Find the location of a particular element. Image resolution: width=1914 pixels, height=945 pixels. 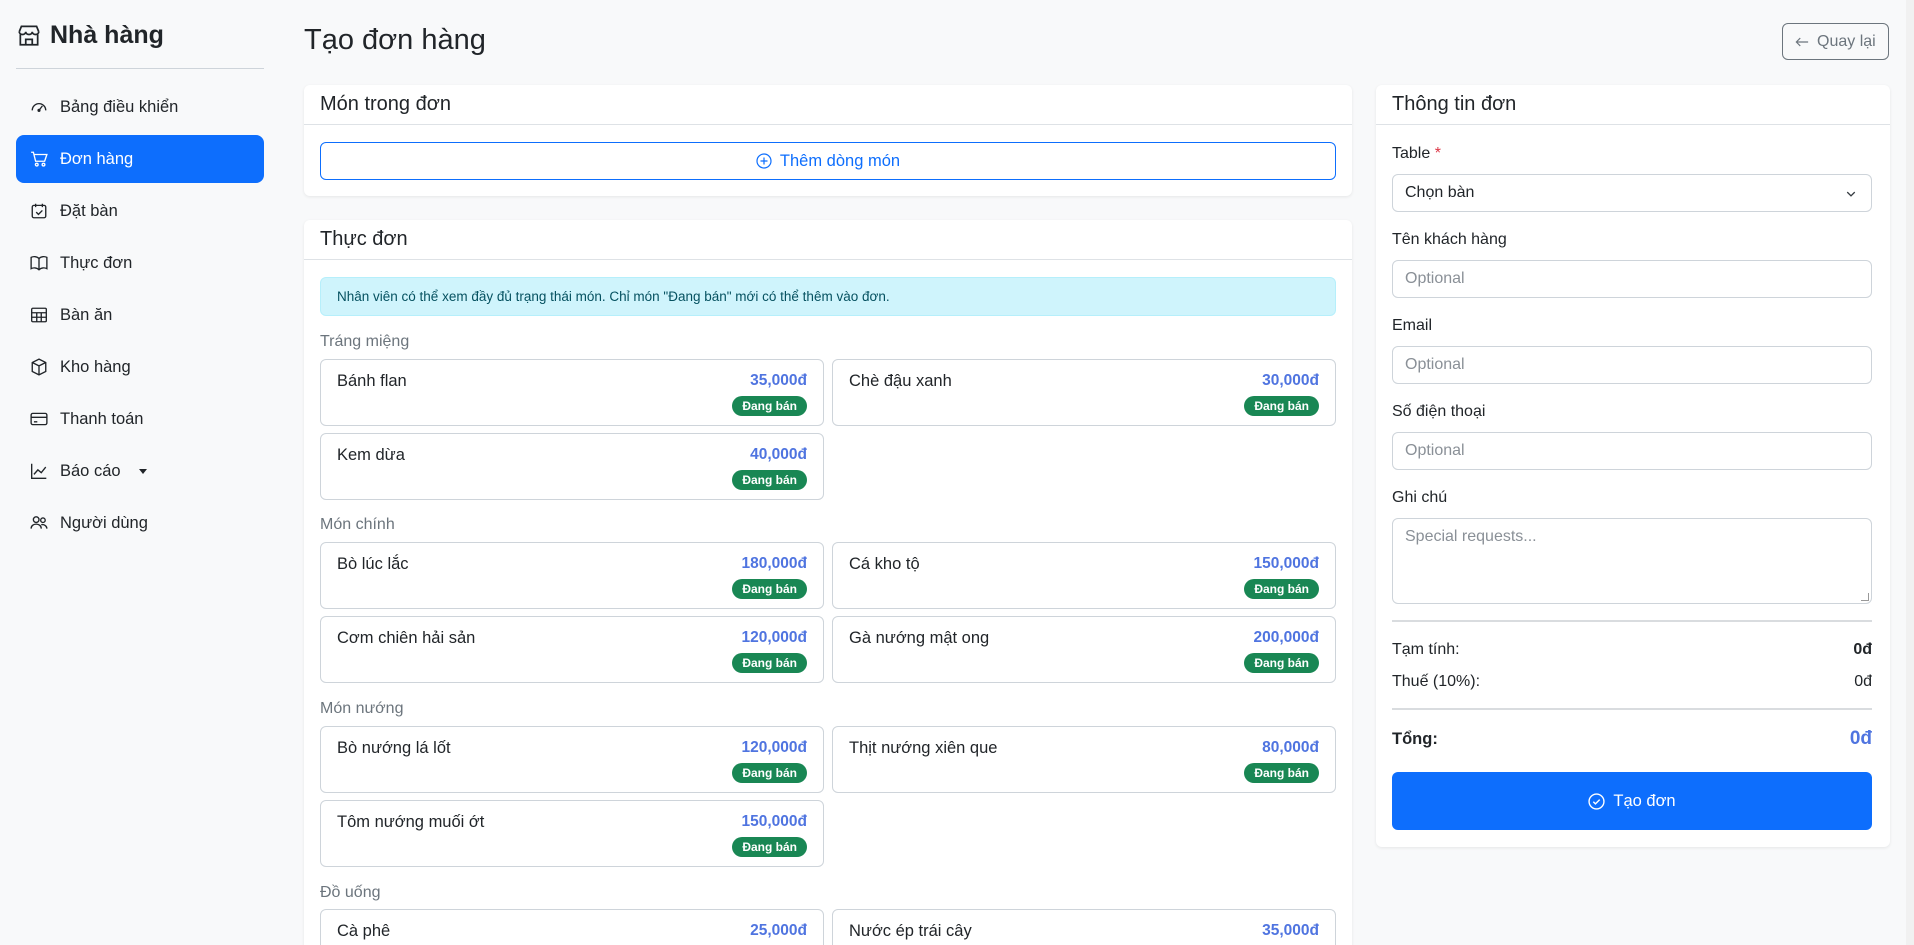

credit-card-icon is located at coordinates (39, 419).